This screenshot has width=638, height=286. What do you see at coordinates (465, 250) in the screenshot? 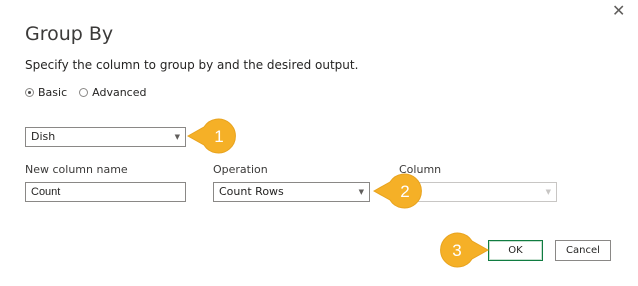
I see `callout-3-badge: 3` at bounding box center [465, 250].